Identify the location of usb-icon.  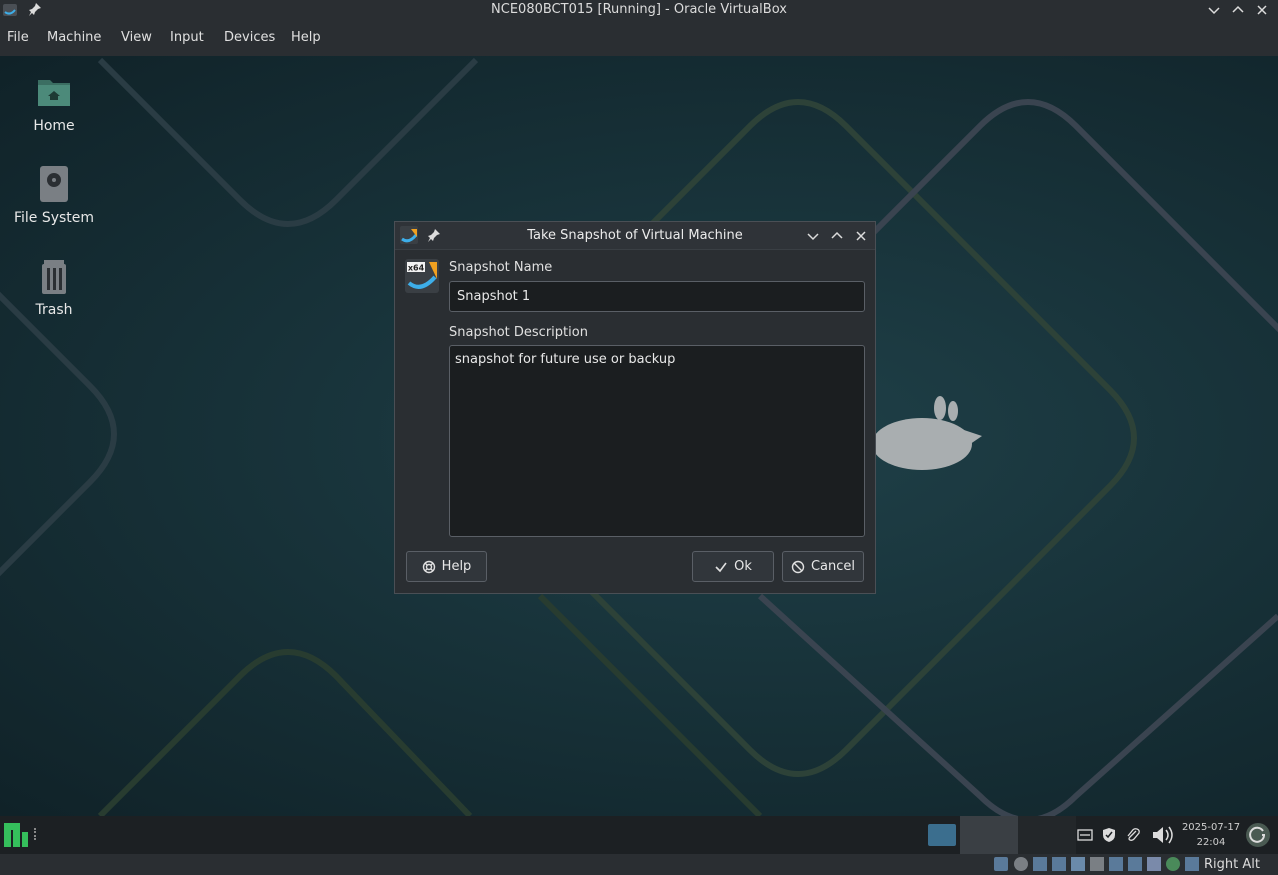
(1078, 864).